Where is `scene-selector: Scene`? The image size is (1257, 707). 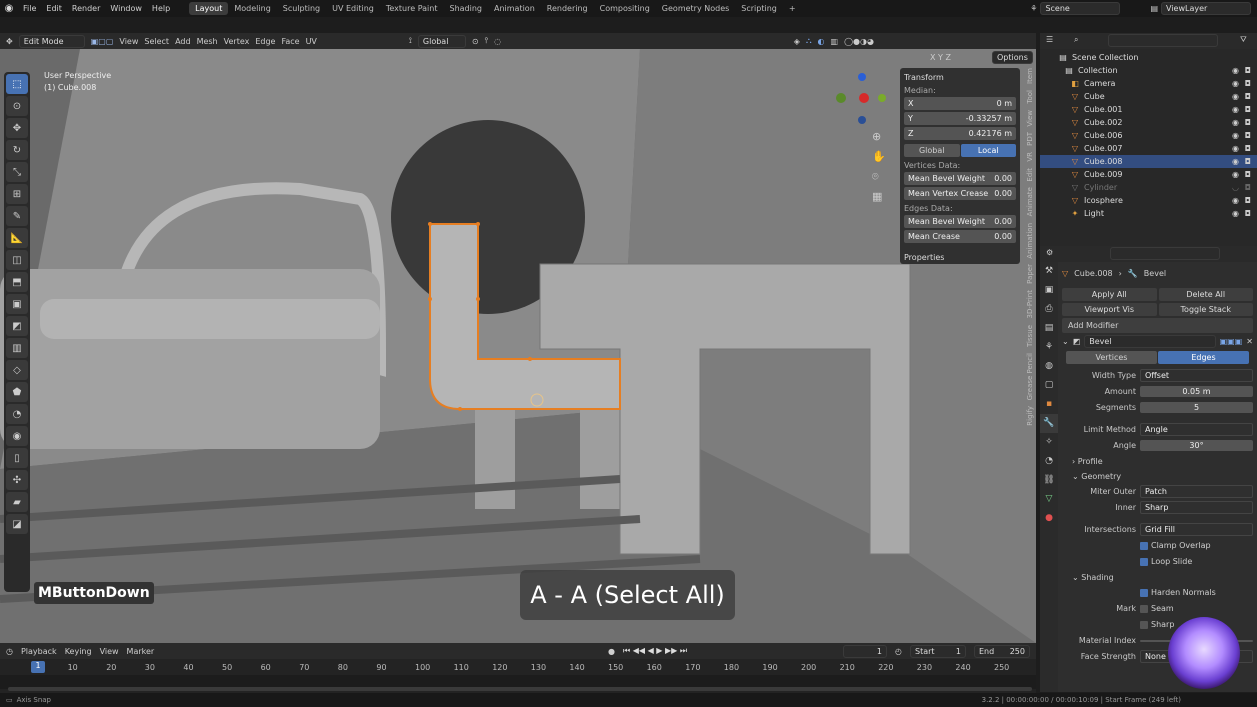 scene-selector: Scene is located at coordinates (1080, 8).